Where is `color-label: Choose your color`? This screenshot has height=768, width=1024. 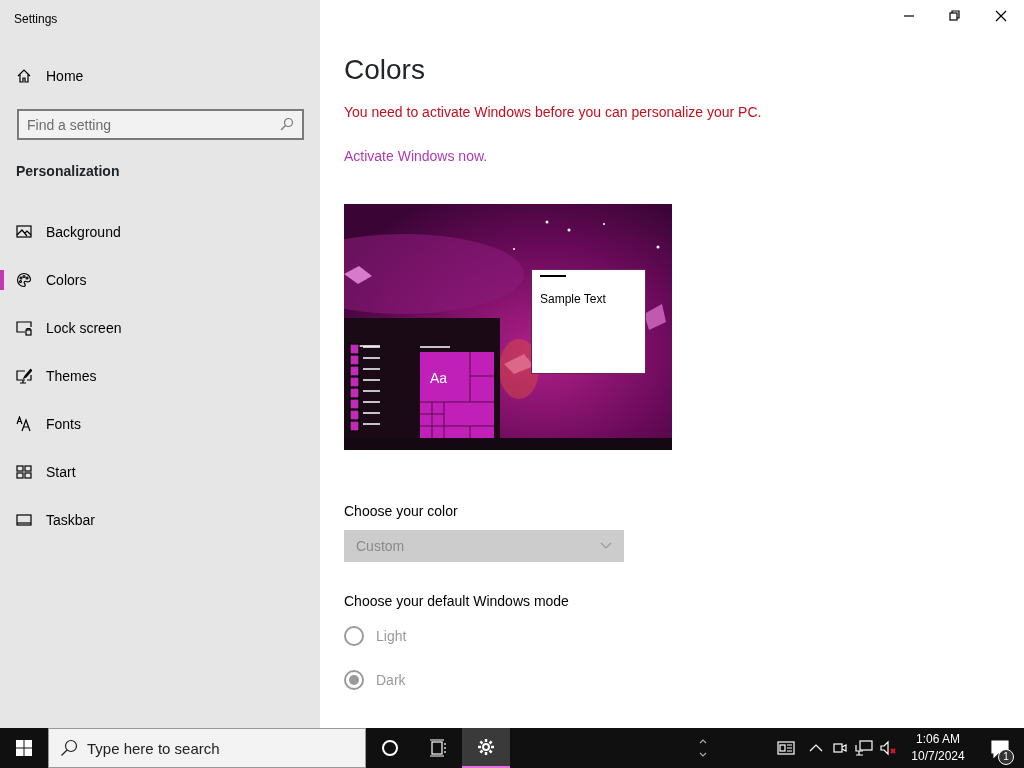
color-label: Choose your color is located at coordinates (401, 511).